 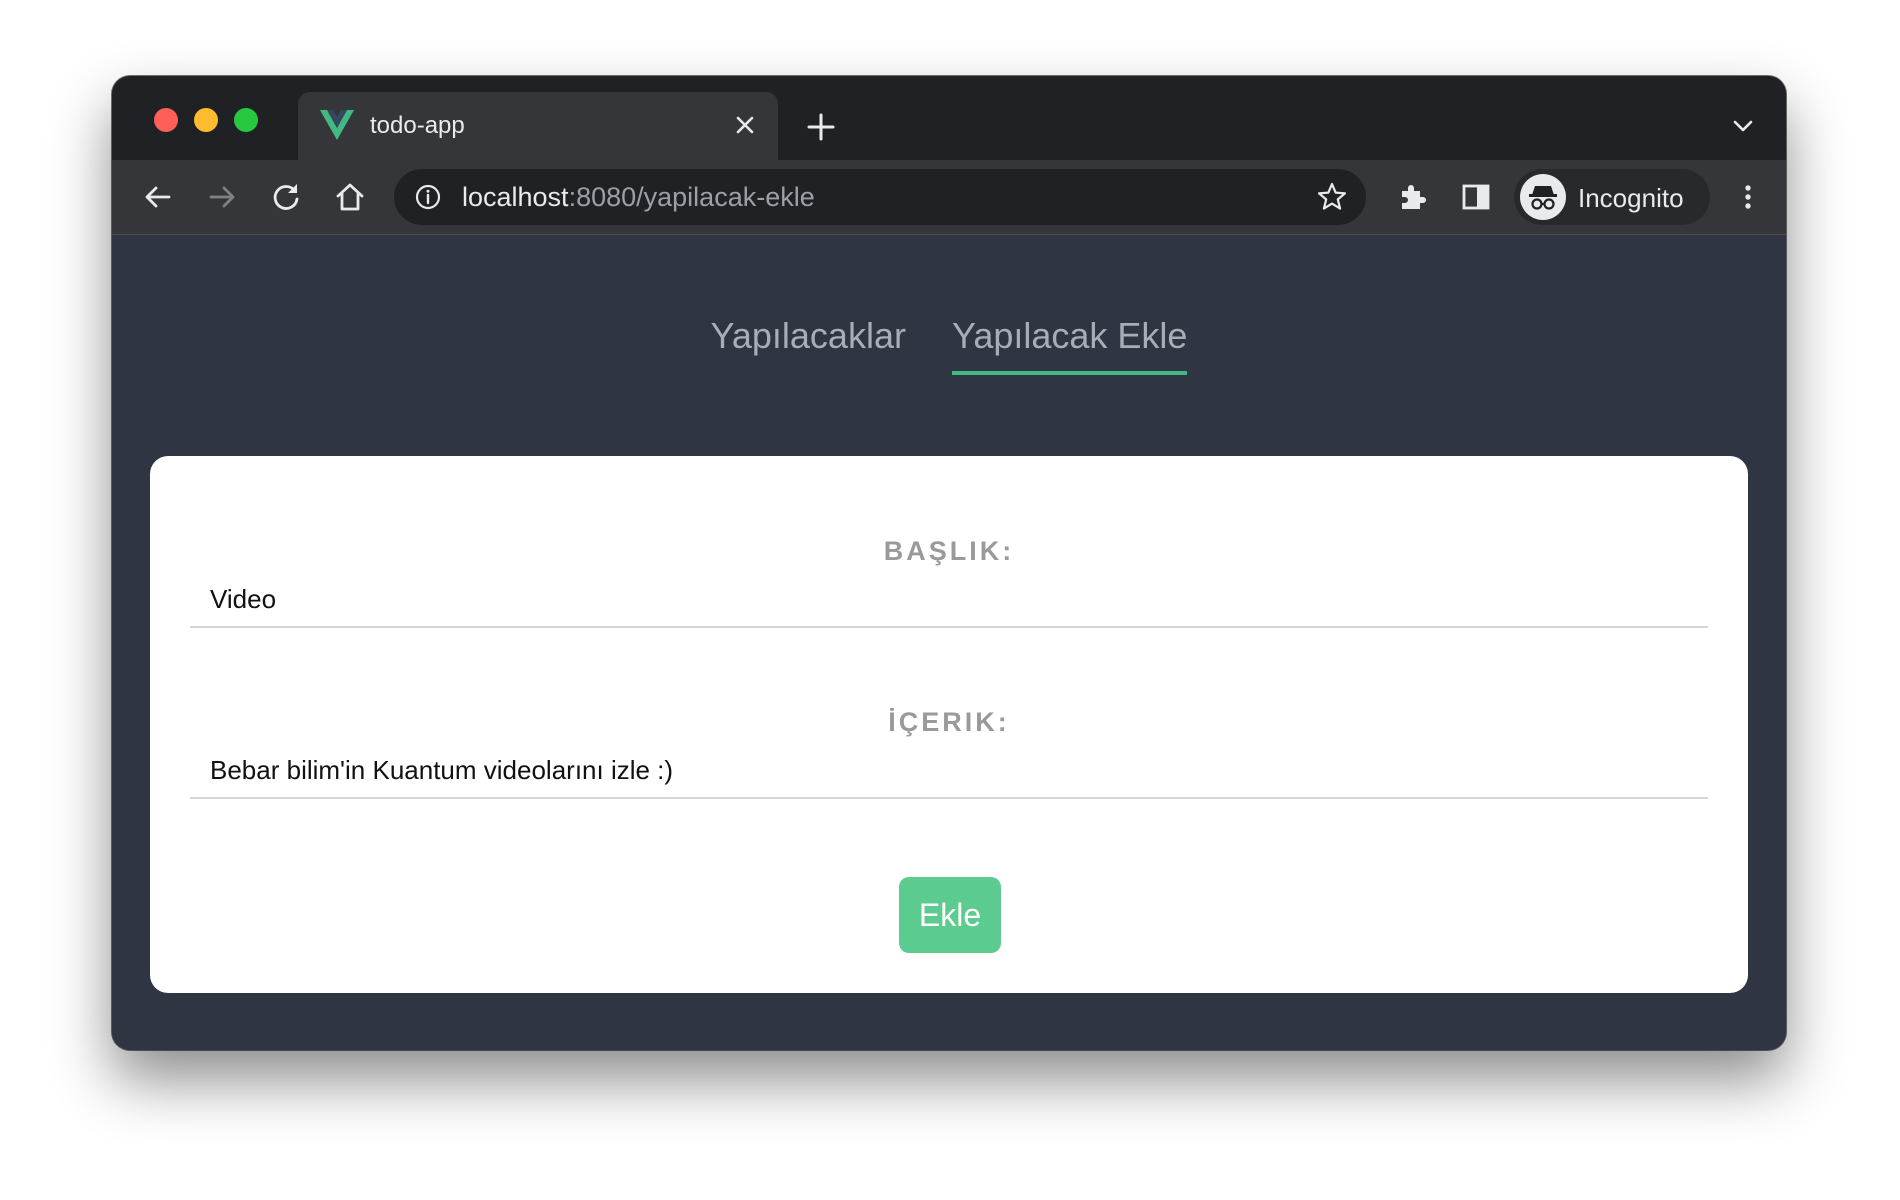 What do you see at coordinates (1631, 198) in the screenshot?
I see `profile-label: Incognito` at bounding box center [1631, 198].